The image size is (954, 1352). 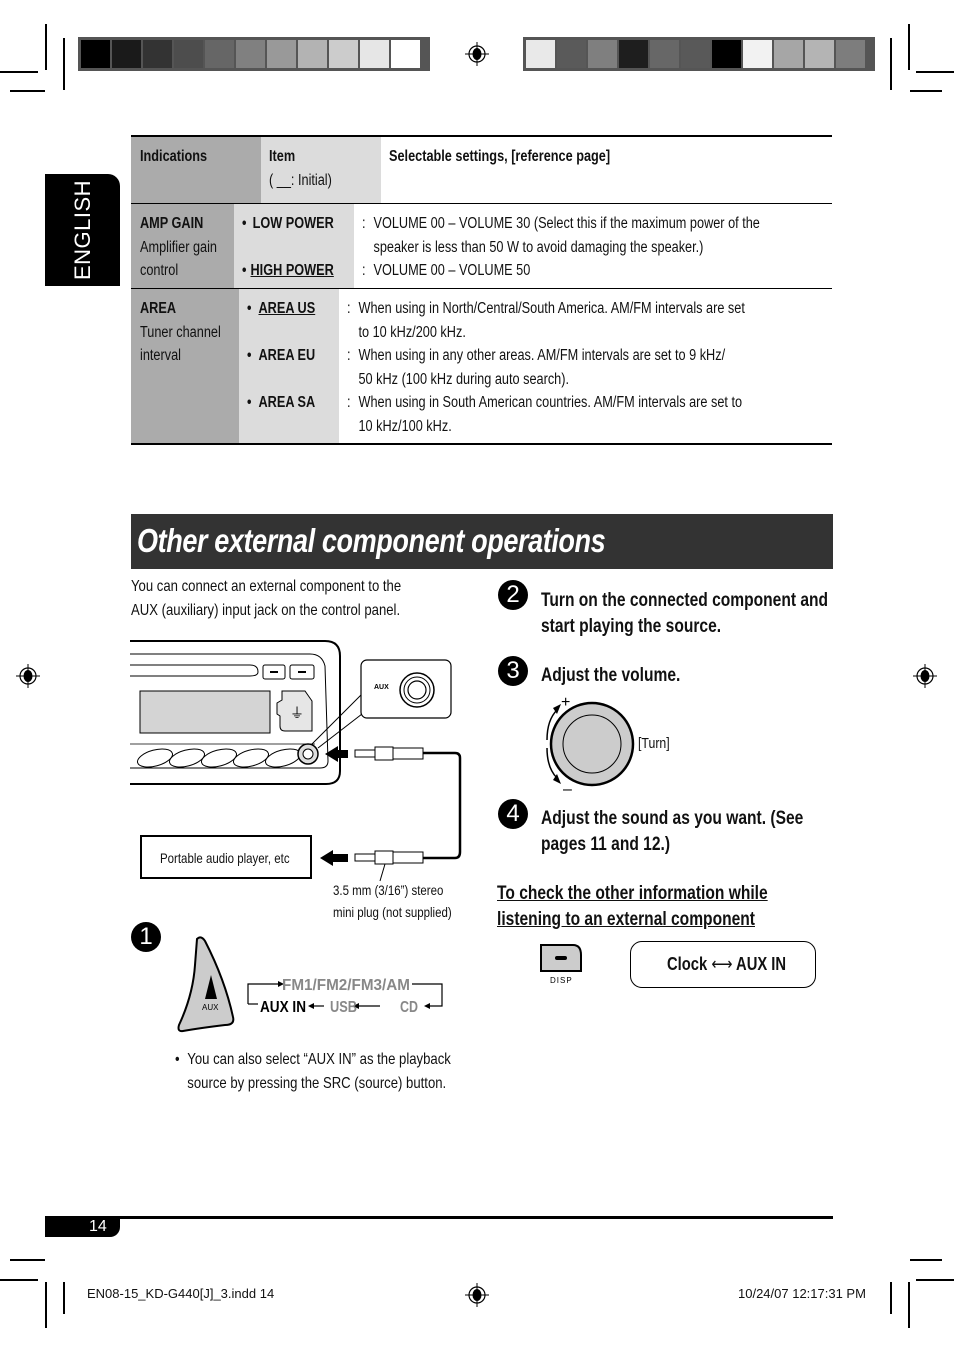 What do you see at coordinates (412, 332) in the screenshot?
I see `setting-line: to 10 kHz/200 kHz.` at bounding box center [412, 332].